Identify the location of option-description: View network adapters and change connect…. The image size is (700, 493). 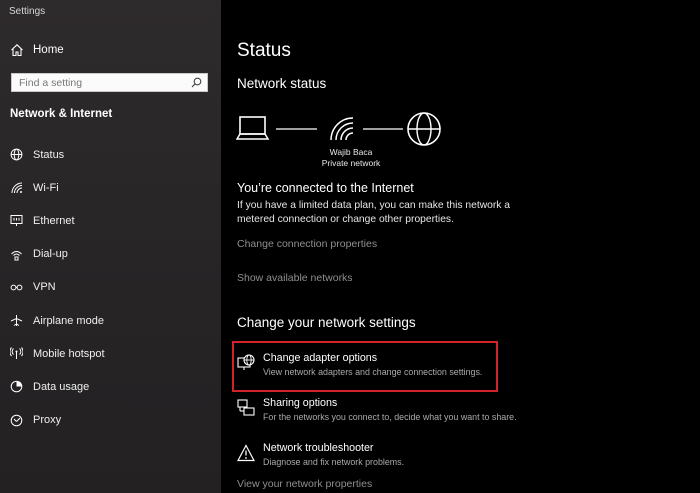
(373, 372).